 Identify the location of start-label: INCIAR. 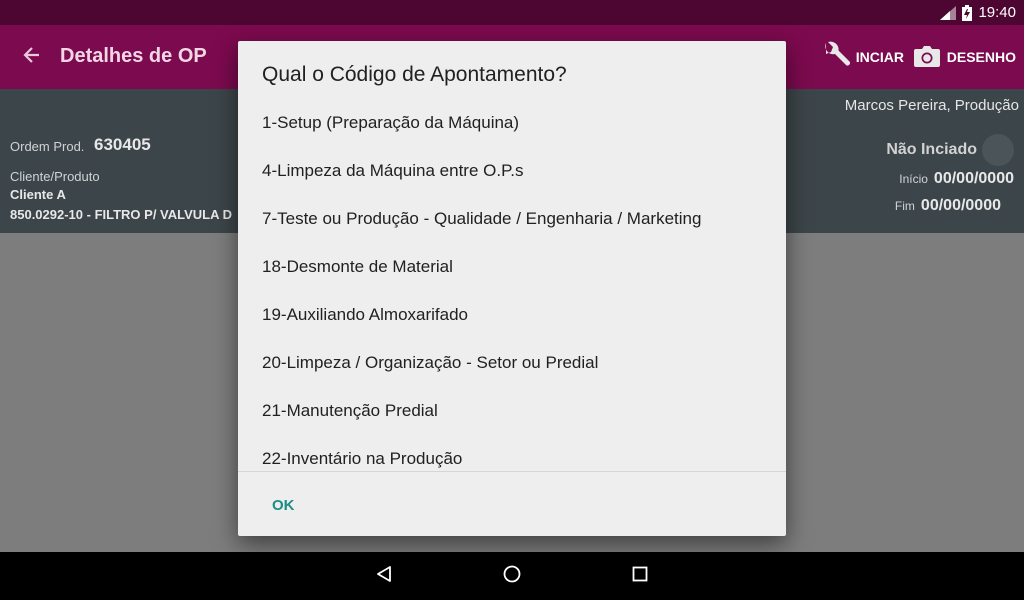
(879, 57).